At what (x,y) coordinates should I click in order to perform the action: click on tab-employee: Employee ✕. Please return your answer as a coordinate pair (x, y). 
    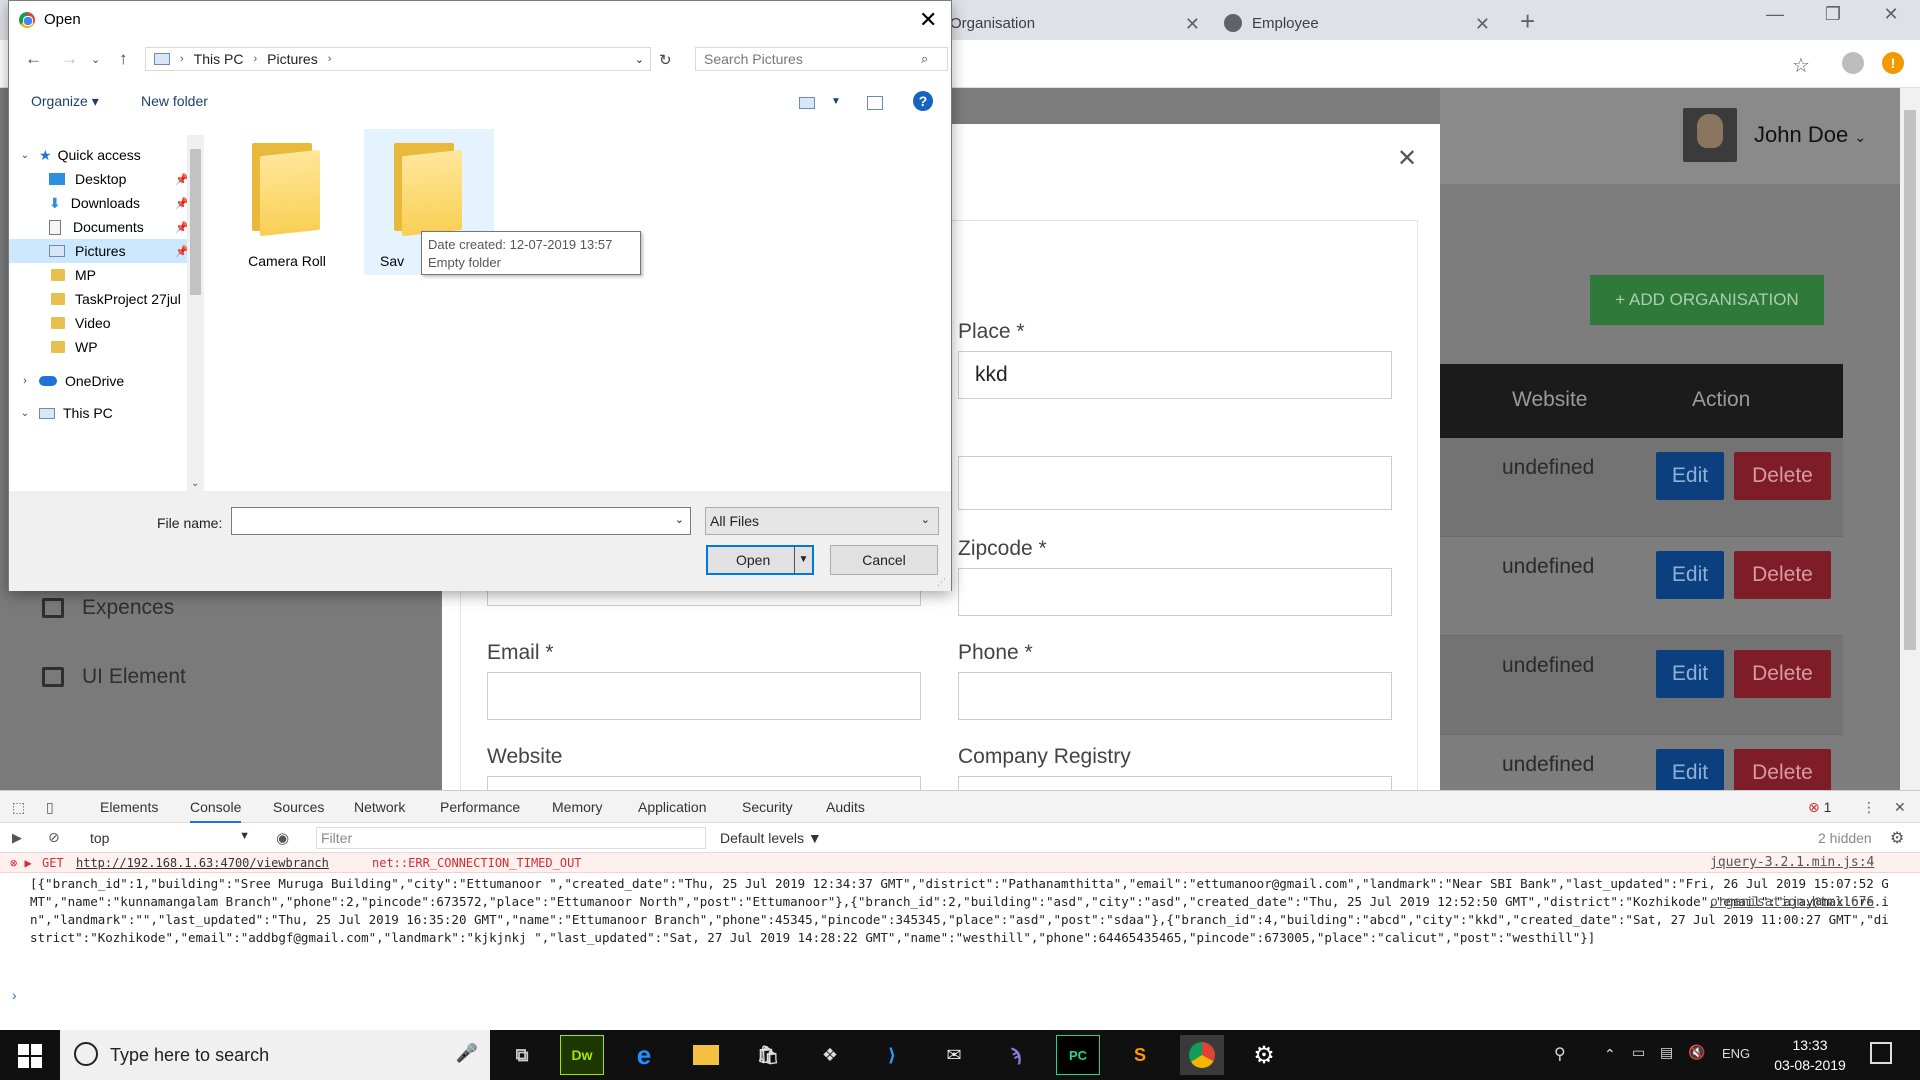
    Looking at the image, I should click on (1355, 23).